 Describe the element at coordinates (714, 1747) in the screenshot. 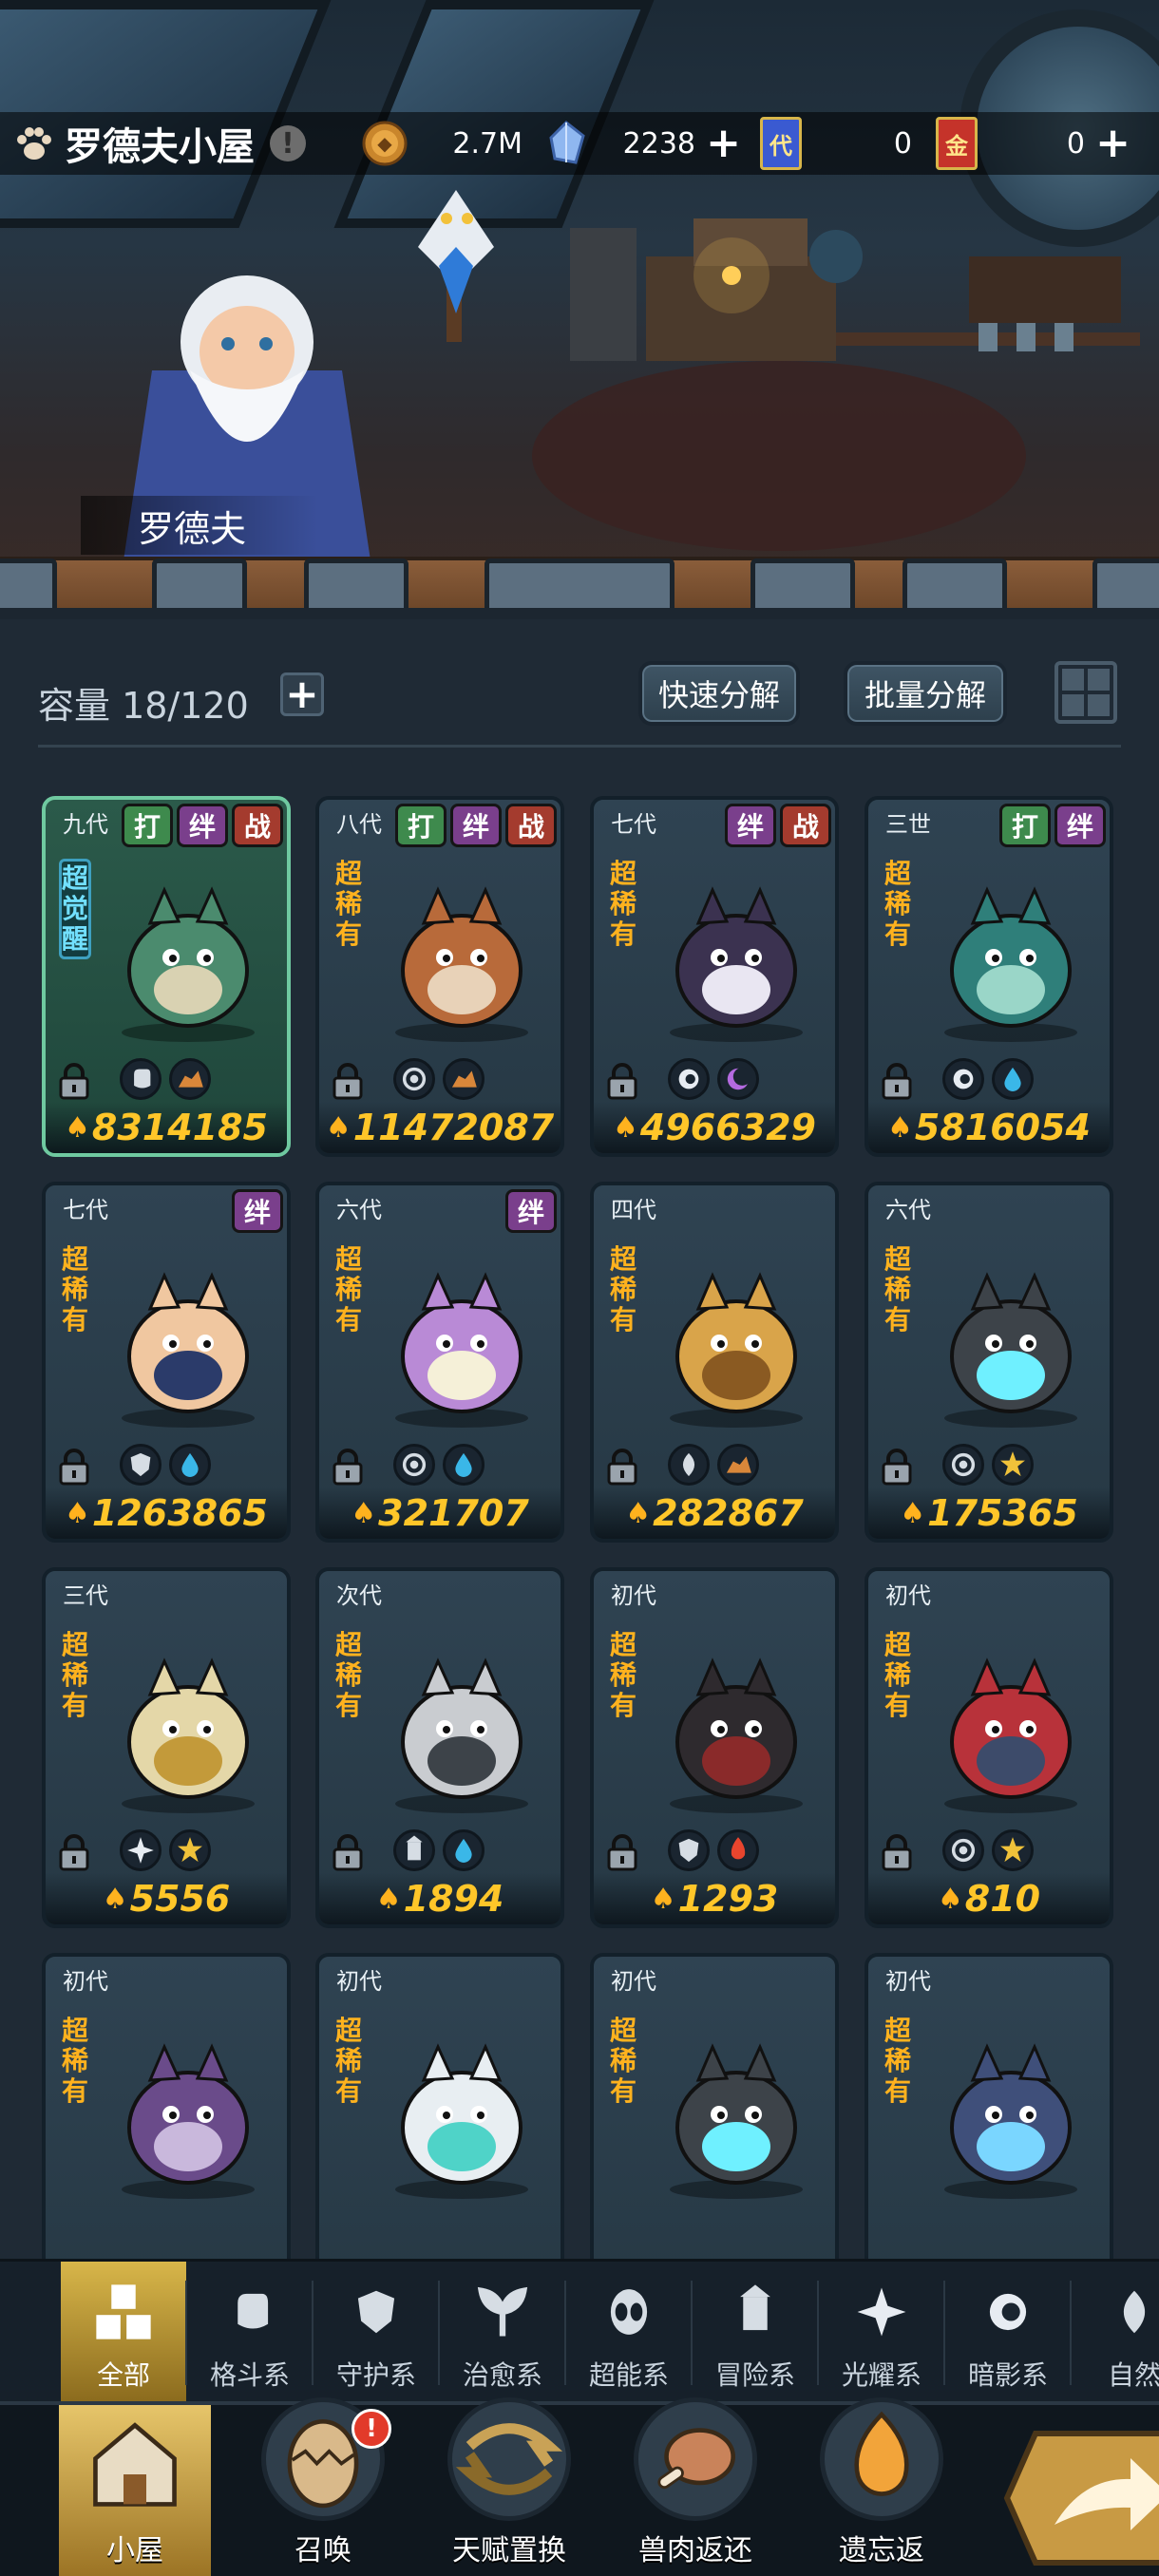

I see `pet-card: 初代 超稀有 ♠ 1293` at that location.